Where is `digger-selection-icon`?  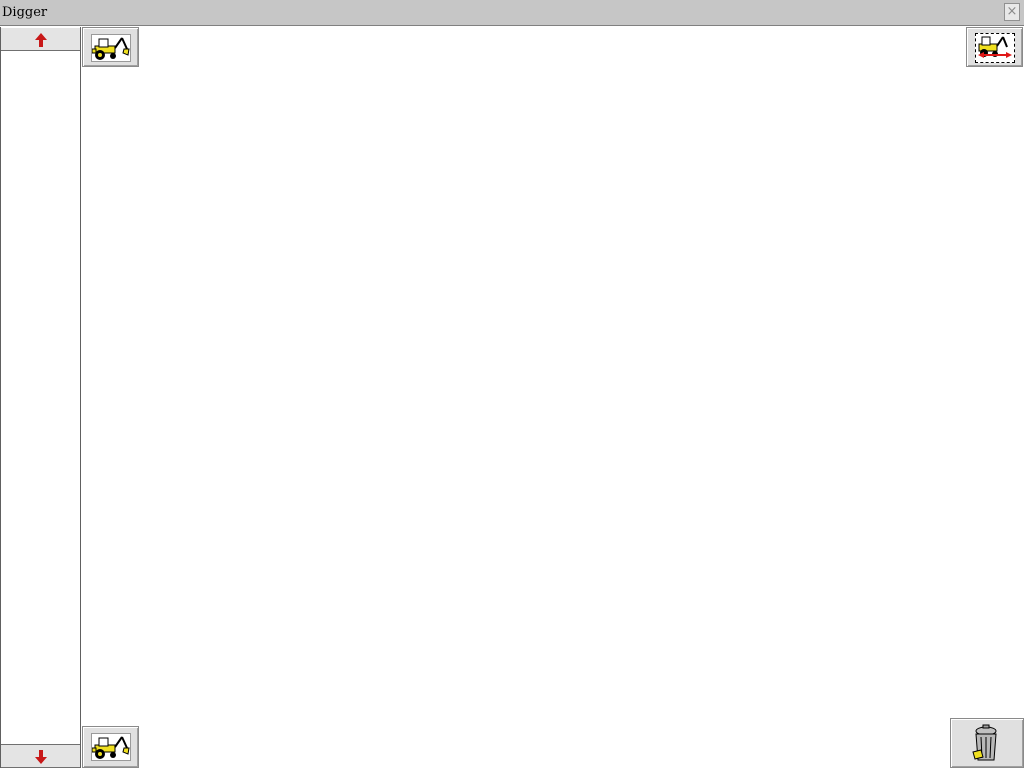 digger-selection-icon is located at coordinates (995, 47).